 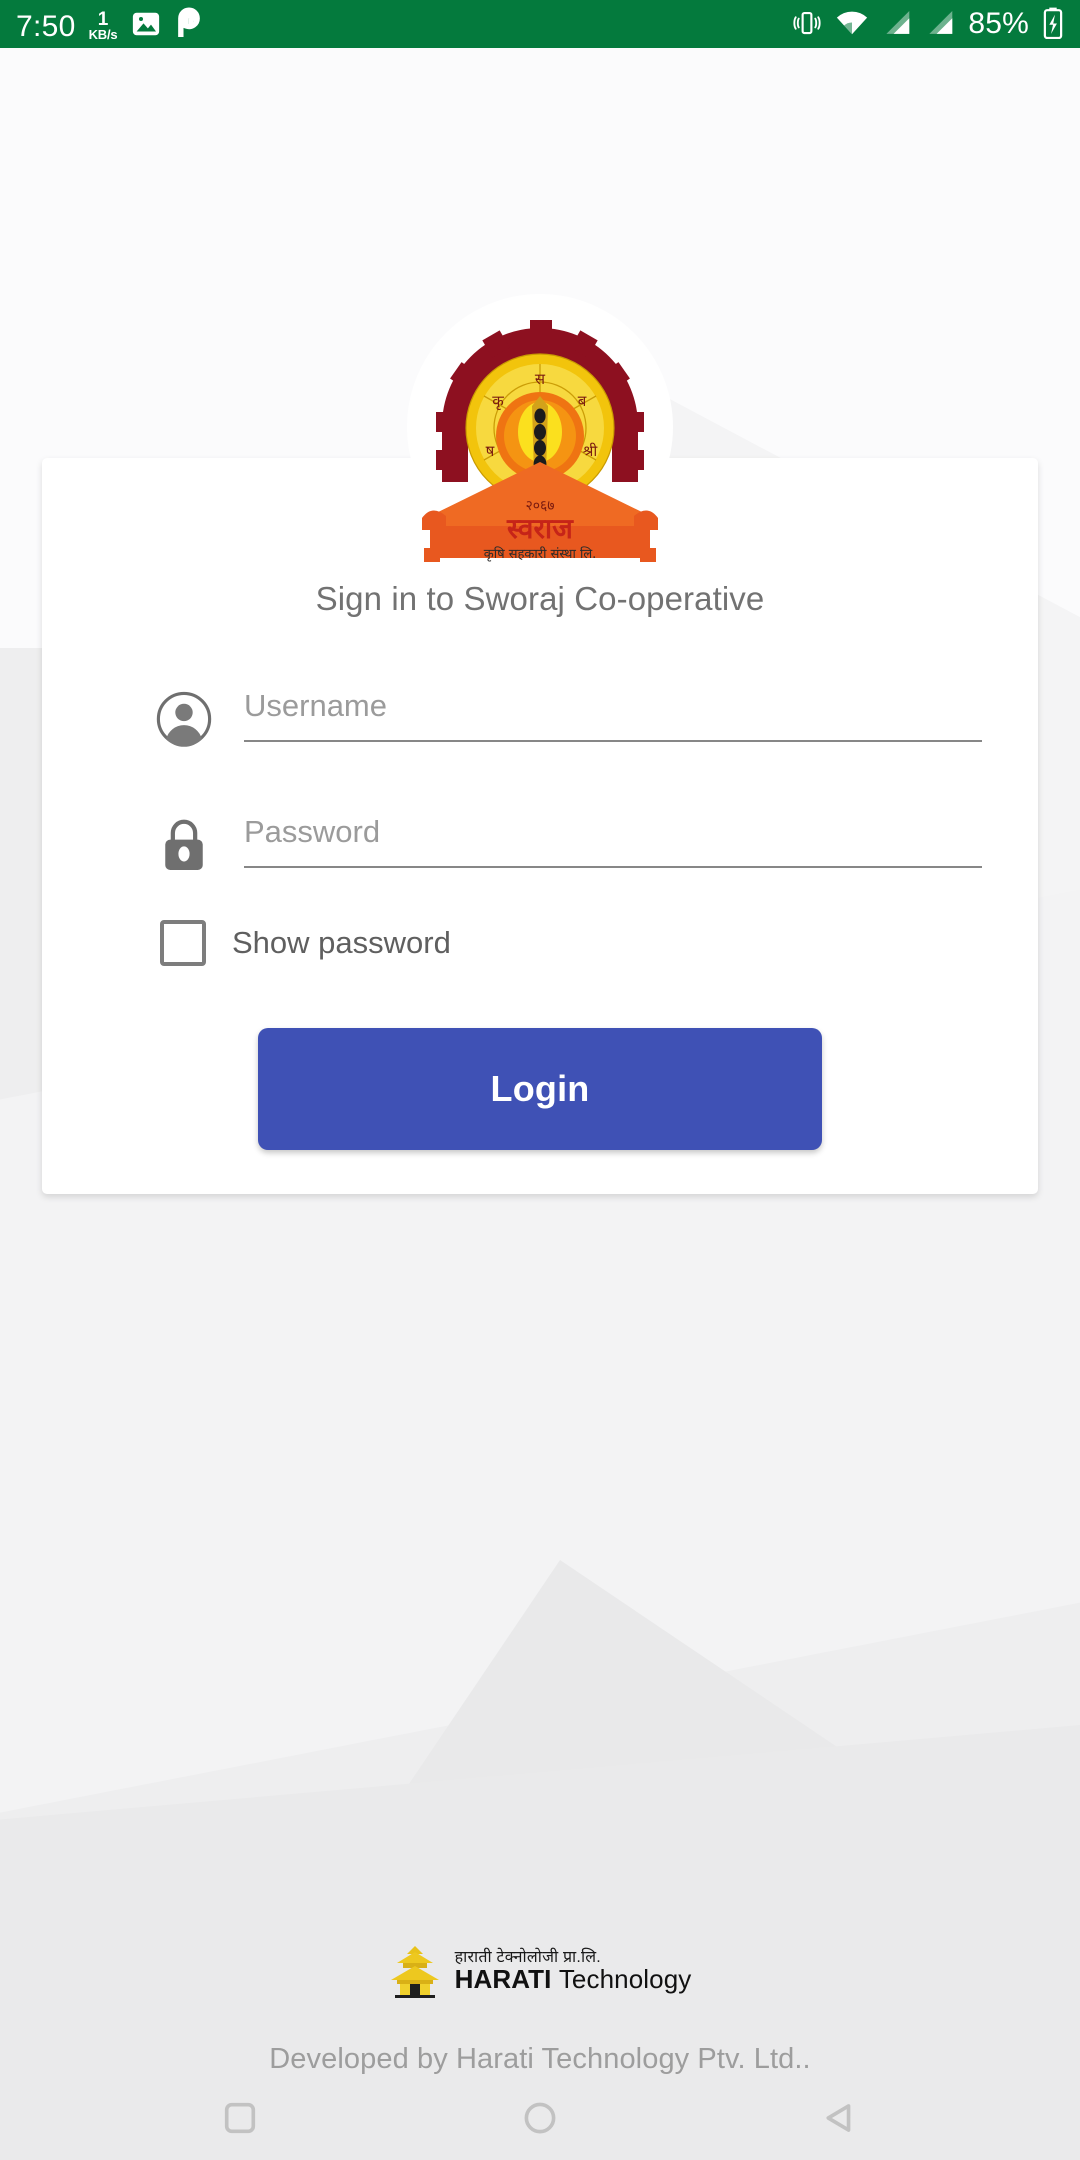 I want to click on login-button: Login, so click(x=540, y=1089).